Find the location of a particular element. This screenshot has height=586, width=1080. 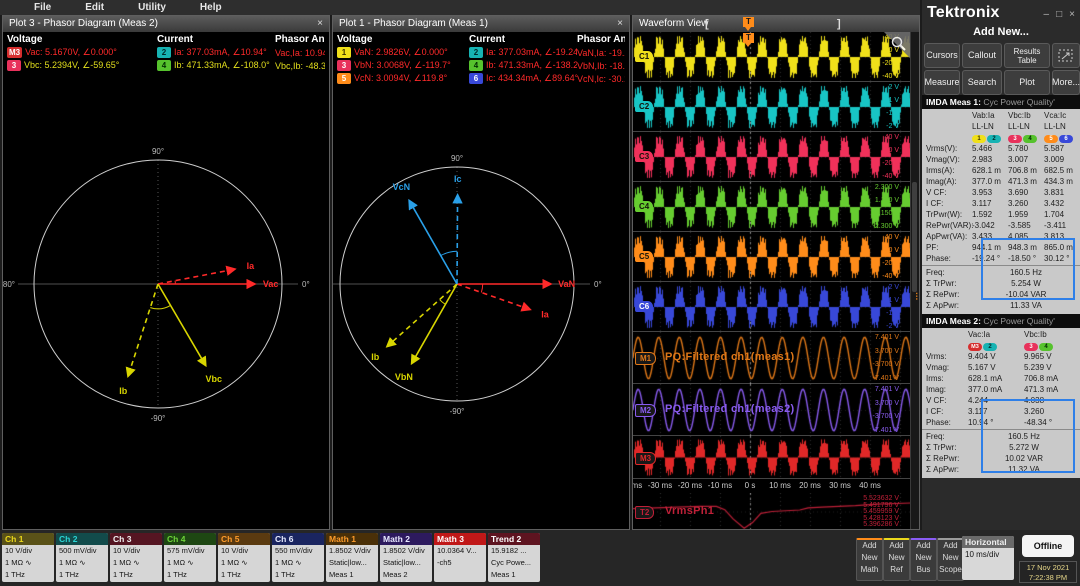

minimize-icon: – is located at coordinates (1047, 14).